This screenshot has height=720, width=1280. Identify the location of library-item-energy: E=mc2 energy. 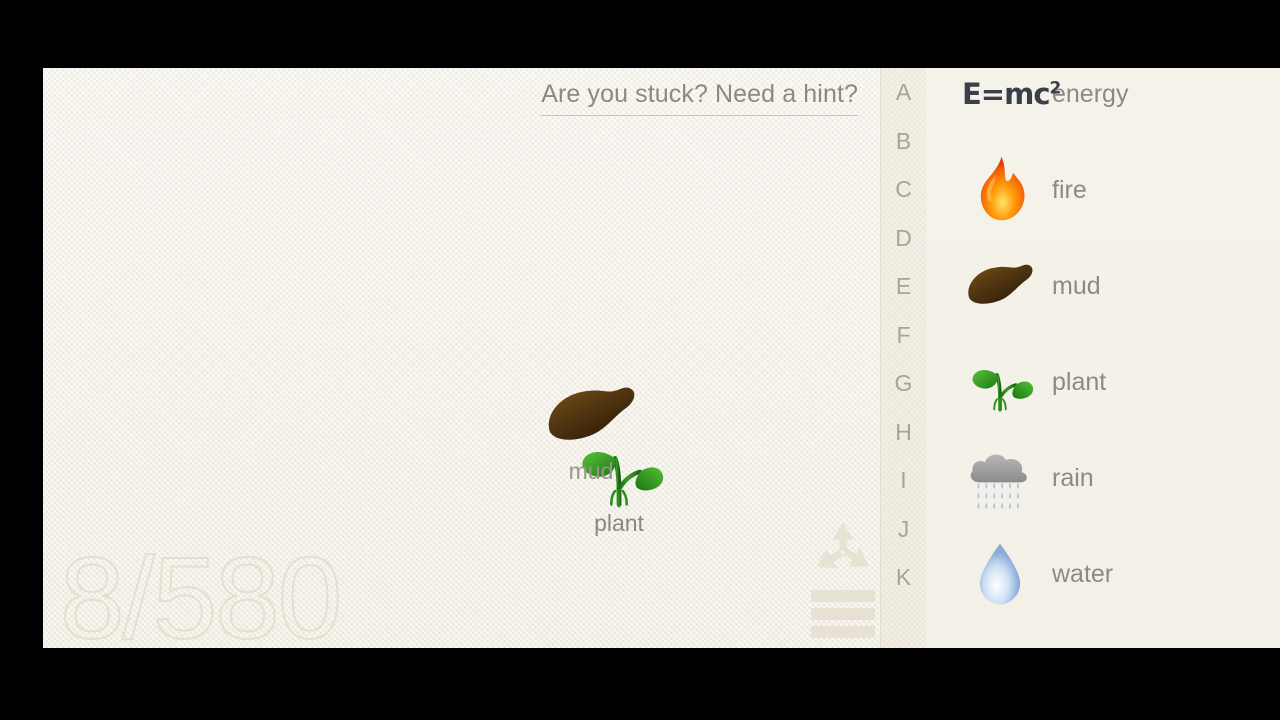
(1103, 105).